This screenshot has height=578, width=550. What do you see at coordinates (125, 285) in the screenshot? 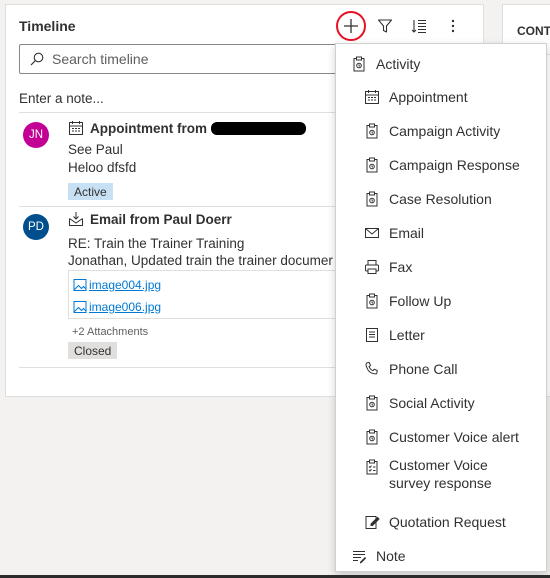
I see `attachment-name: image004.jpg` at bounding box center [125, 285].